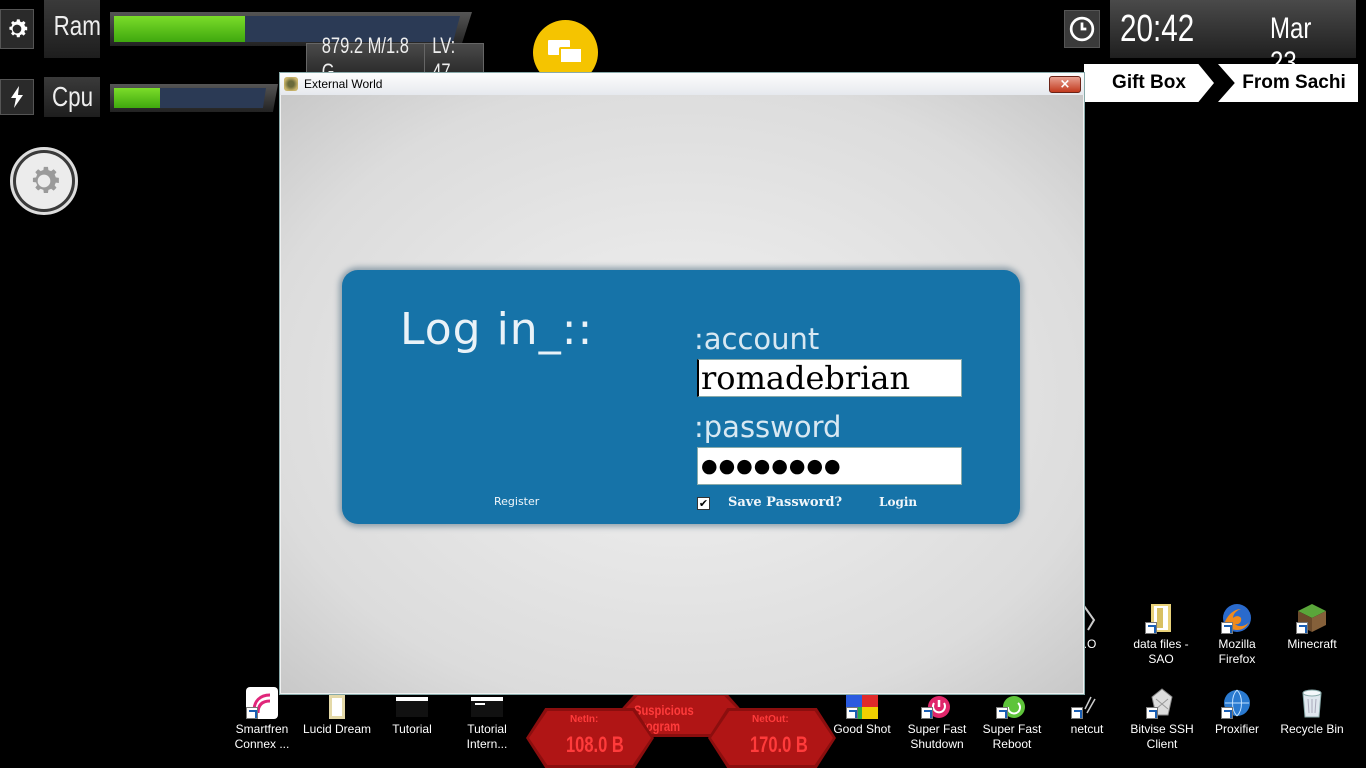 This screenshot has width=1366, height=768. I want to click on ram-bar-fill, so click(180, 29).